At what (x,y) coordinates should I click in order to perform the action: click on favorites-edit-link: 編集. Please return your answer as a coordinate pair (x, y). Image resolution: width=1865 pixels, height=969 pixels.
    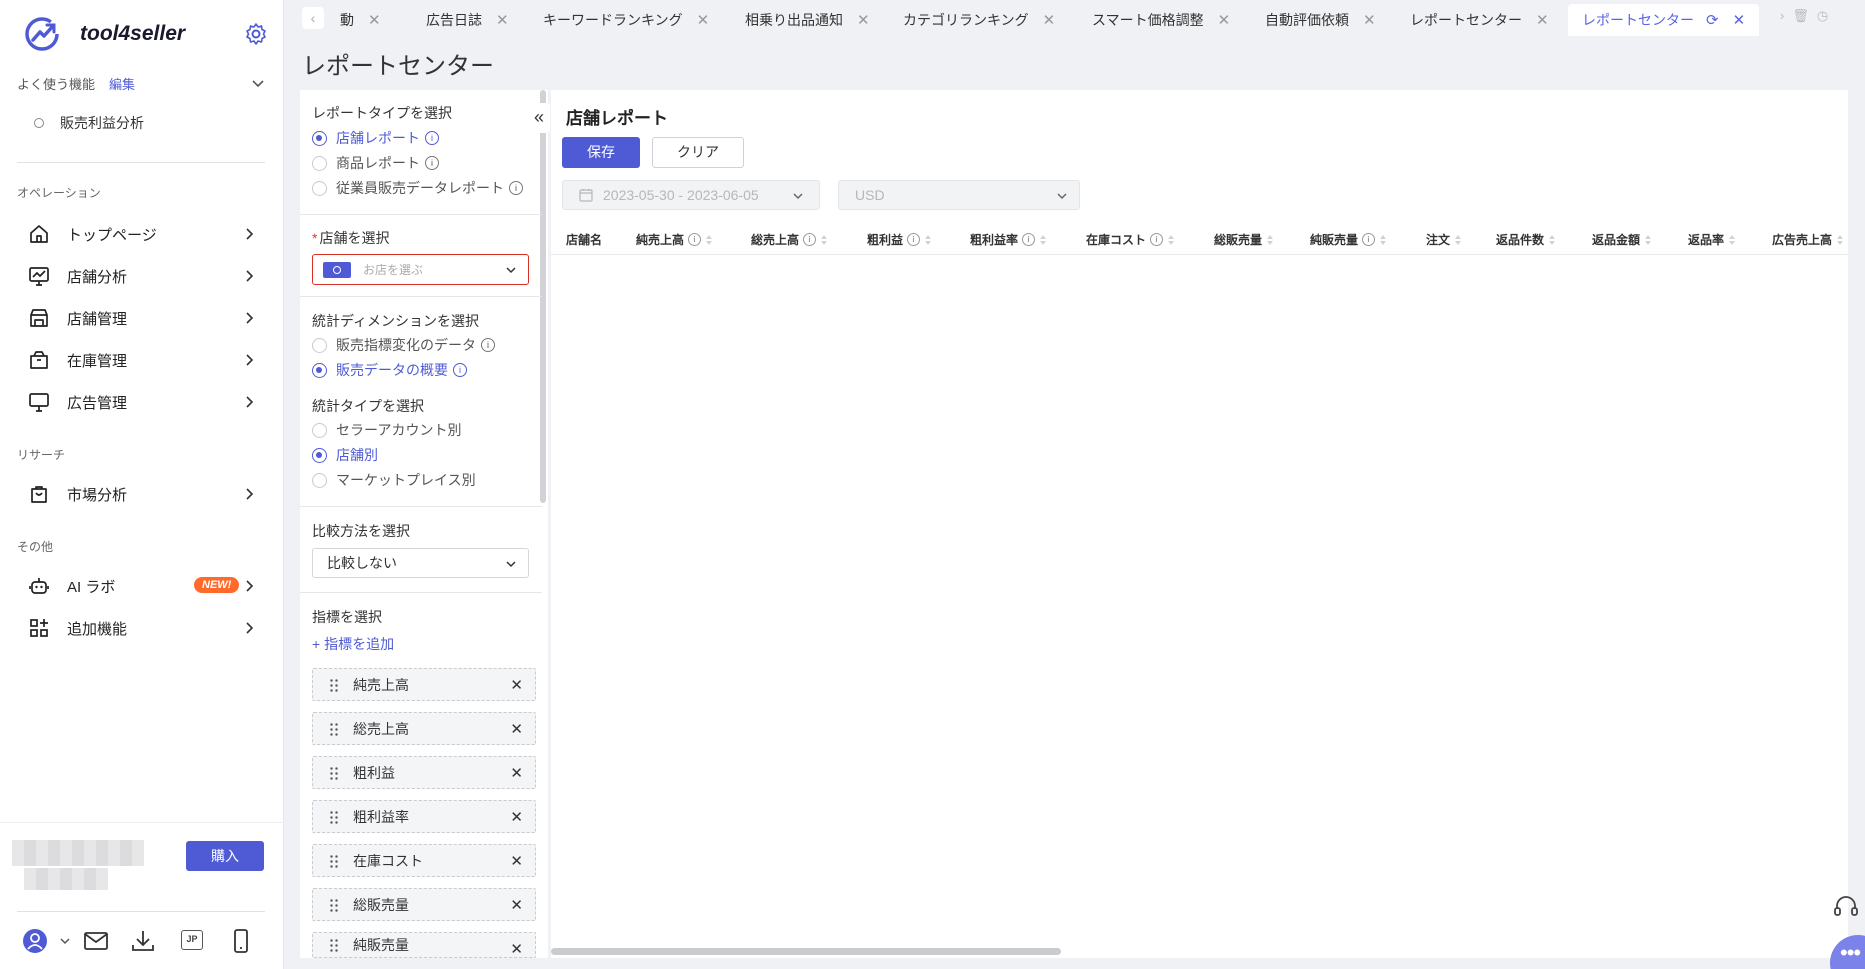
    Looking at the image, I should click on (122, 83).